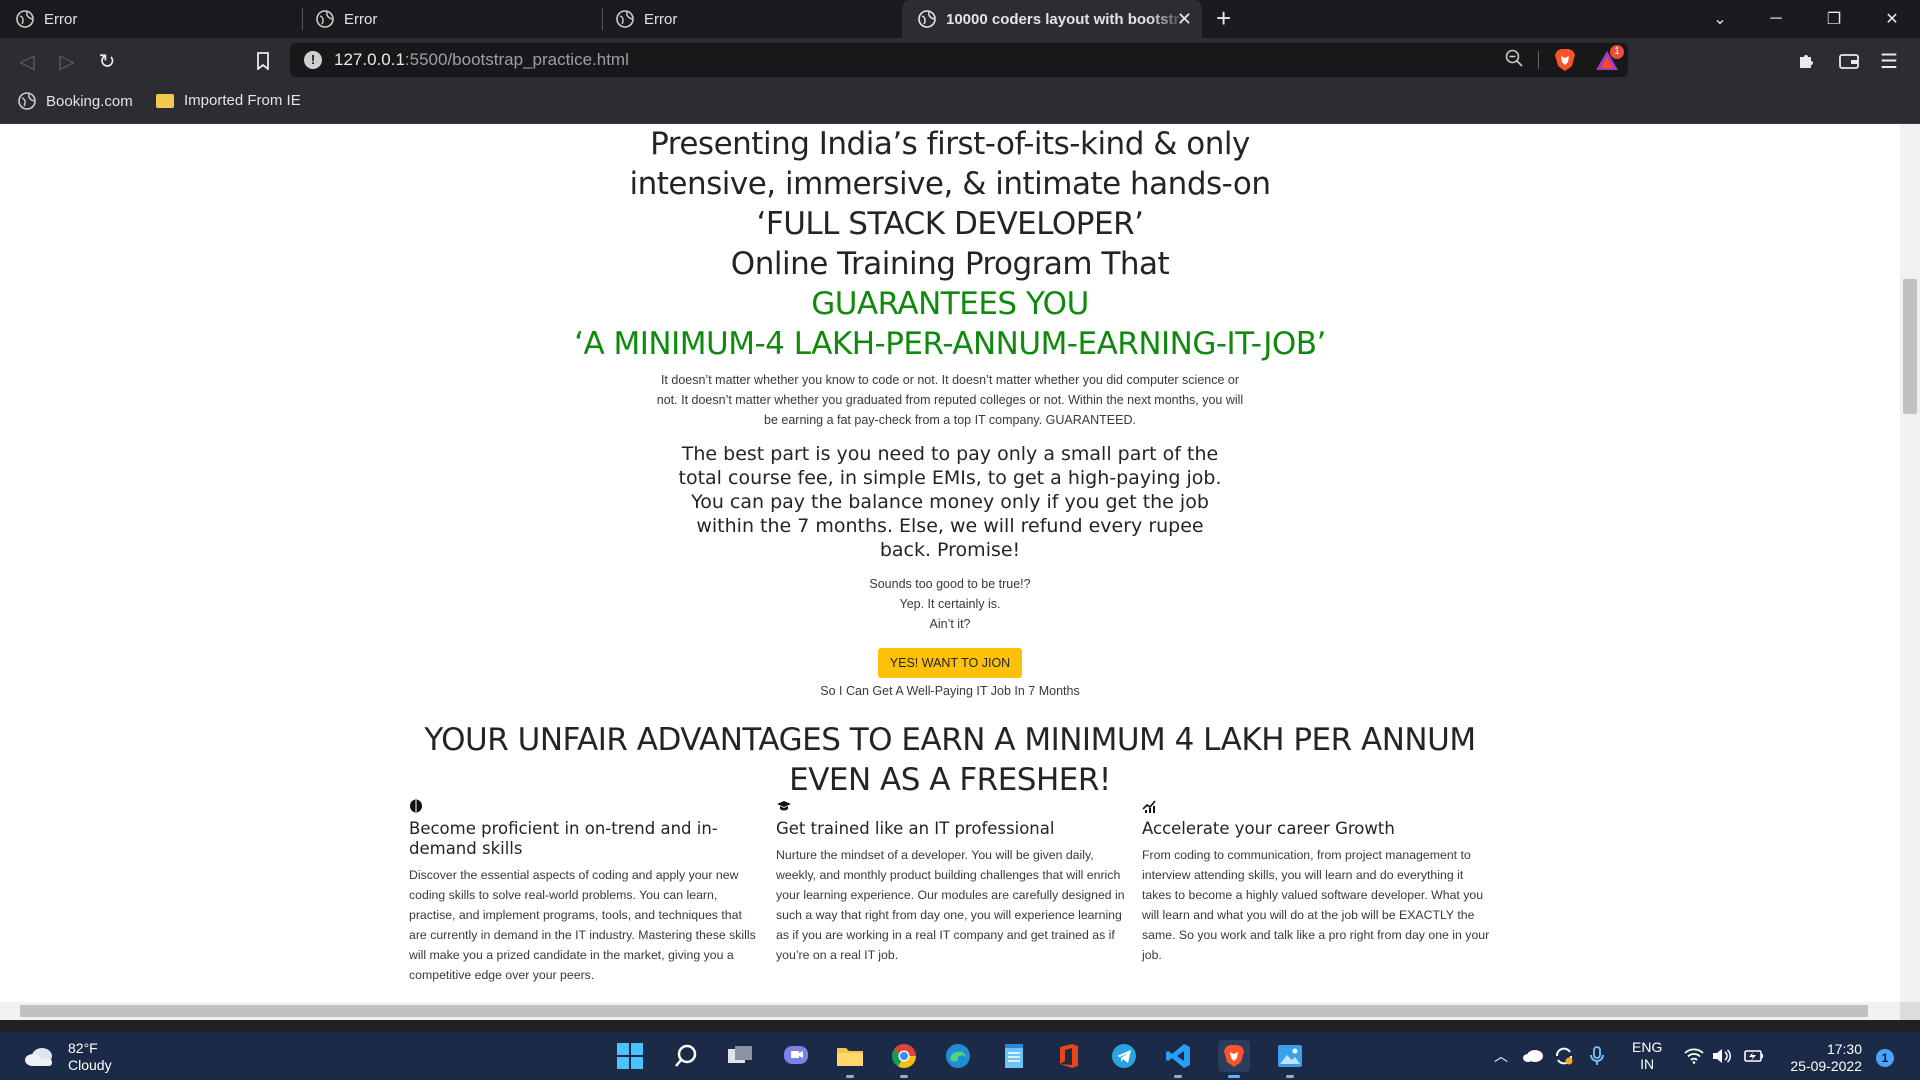  I want to click on tab-error-2: Error, so click(450, 19).